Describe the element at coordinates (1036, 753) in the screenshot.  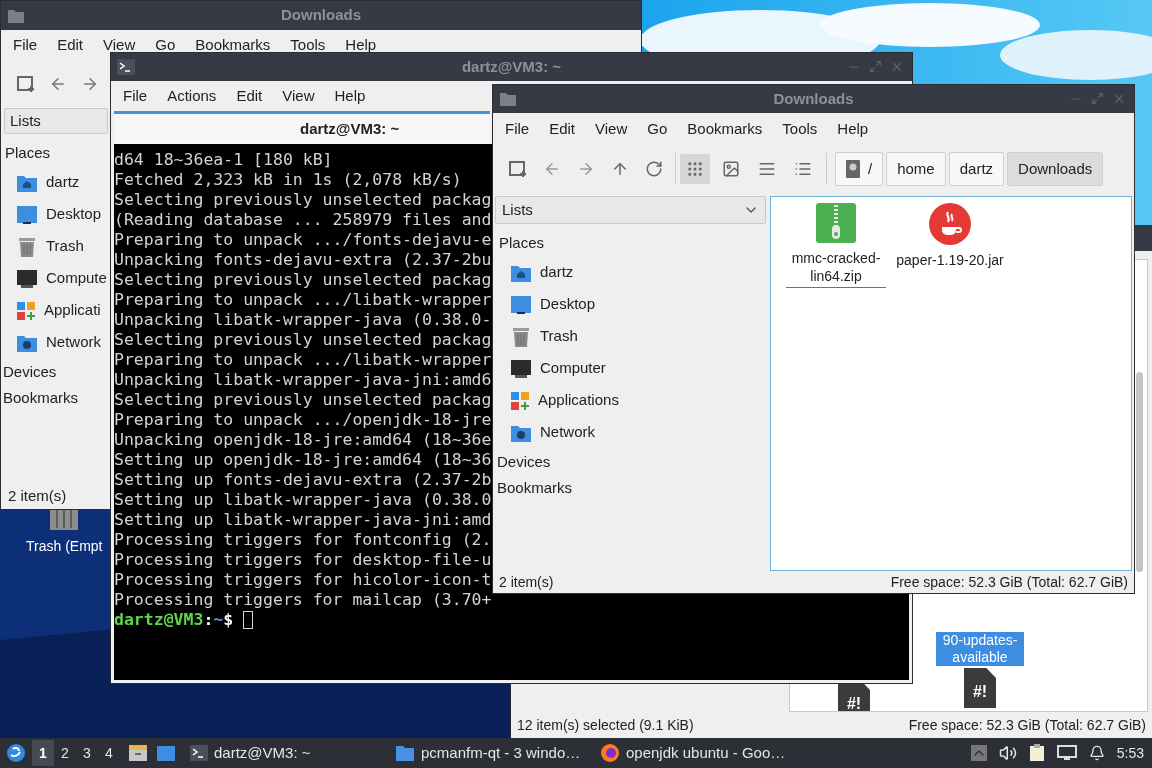
I see `clipboard-icon` at that location.